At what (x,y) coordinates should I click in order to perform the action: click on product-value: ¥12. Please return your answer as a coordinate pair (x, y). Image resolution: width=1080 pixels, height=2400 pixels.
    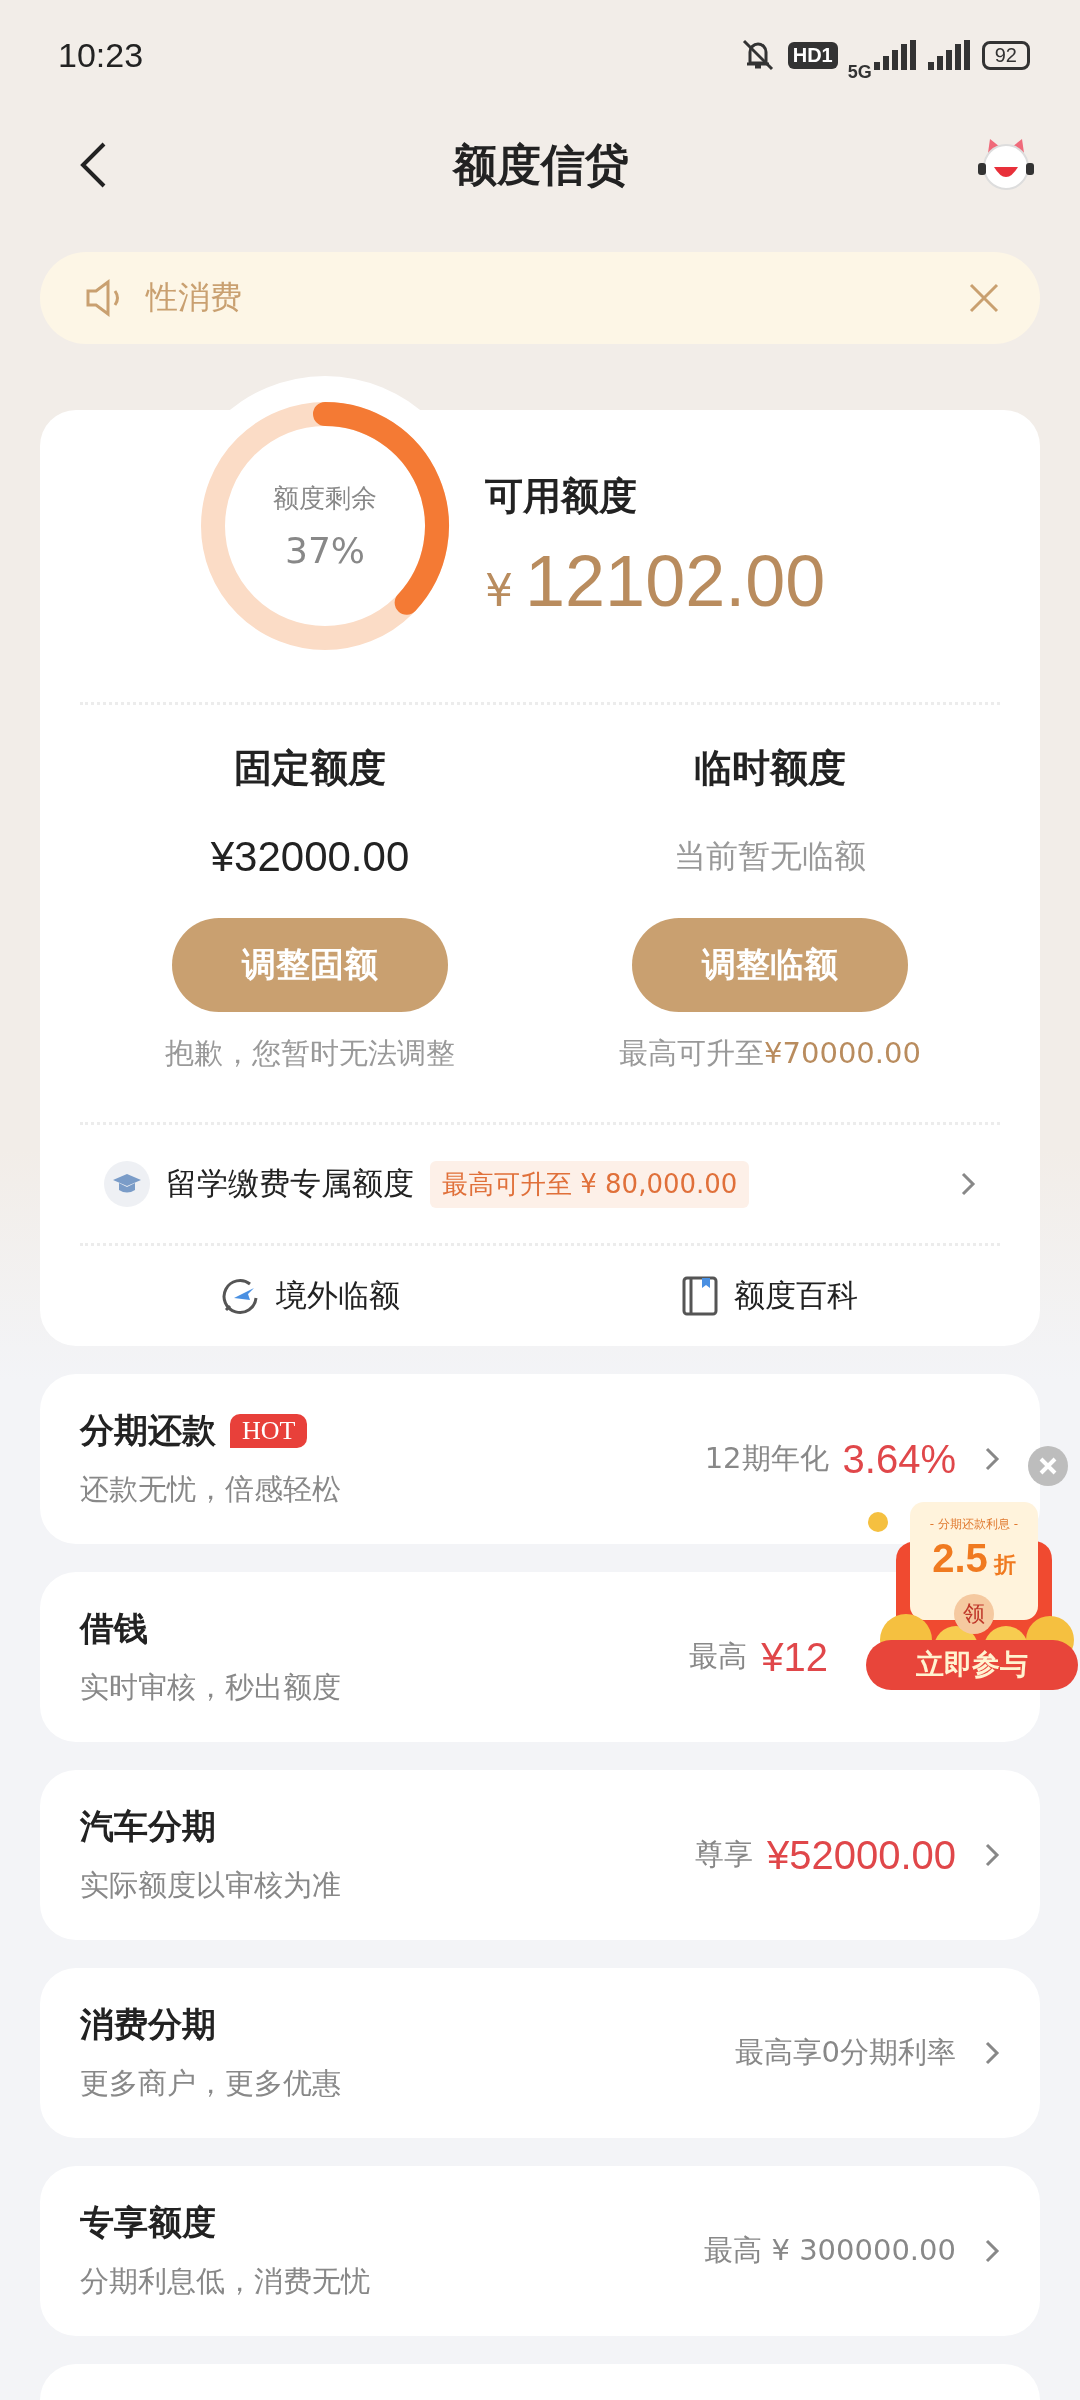
    Looking at the image, I should click on (794, 1657).